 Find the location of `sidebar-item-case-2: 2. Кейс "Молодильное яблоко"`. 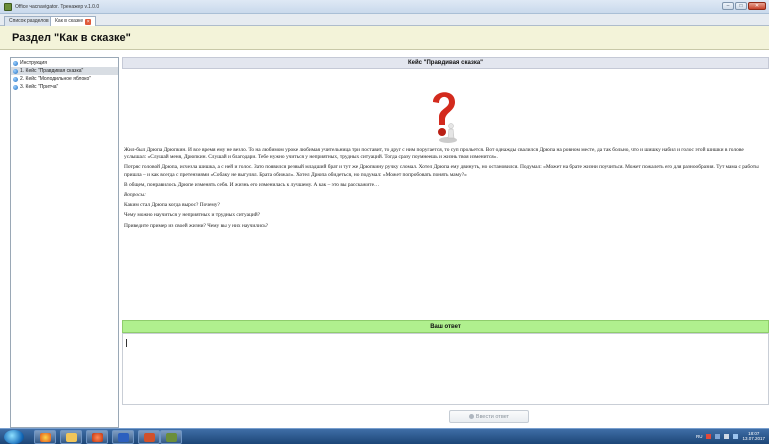

sidebar-item-case-2: 2. Кейс "Молодильное яблоко" is located at coordinates (64, 79).